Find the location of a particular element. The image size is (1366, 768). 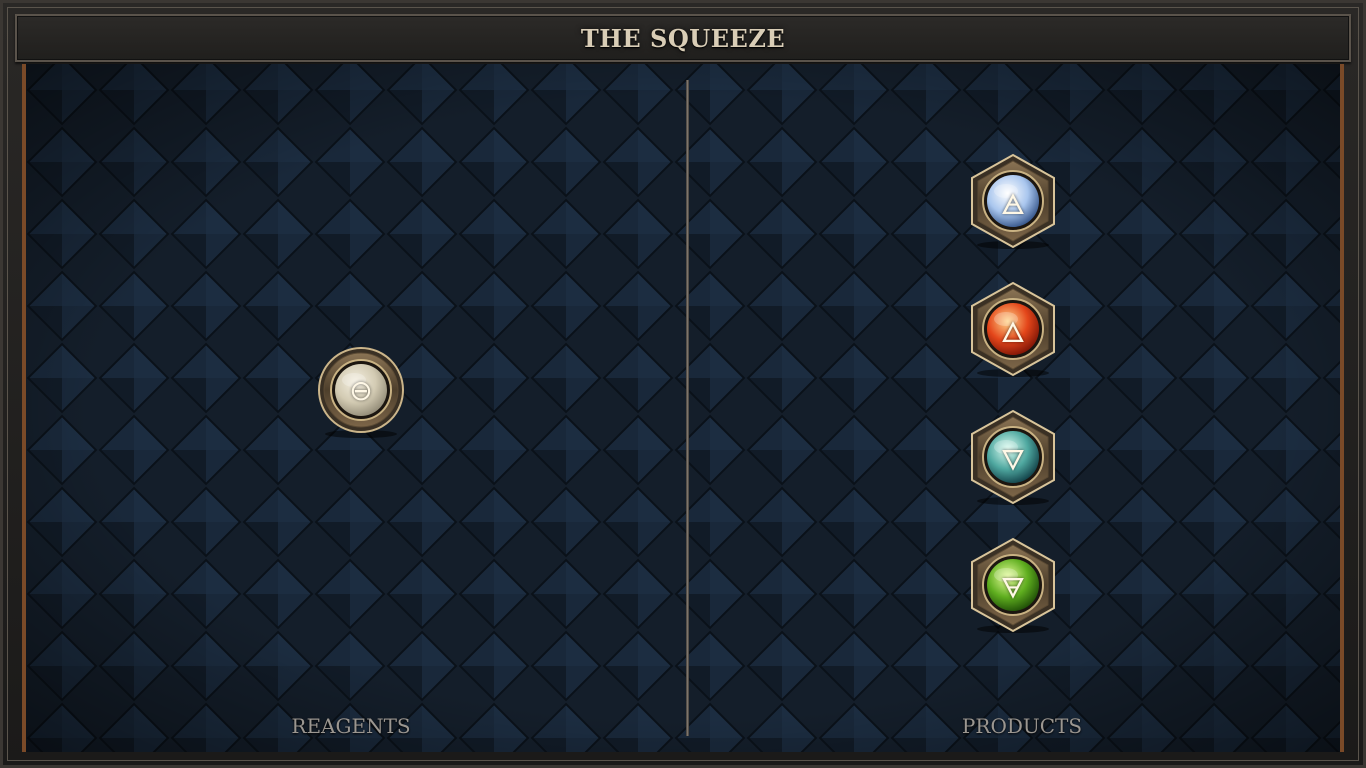

products-label: PRODUCTS is located at coordinates (1022, 726).